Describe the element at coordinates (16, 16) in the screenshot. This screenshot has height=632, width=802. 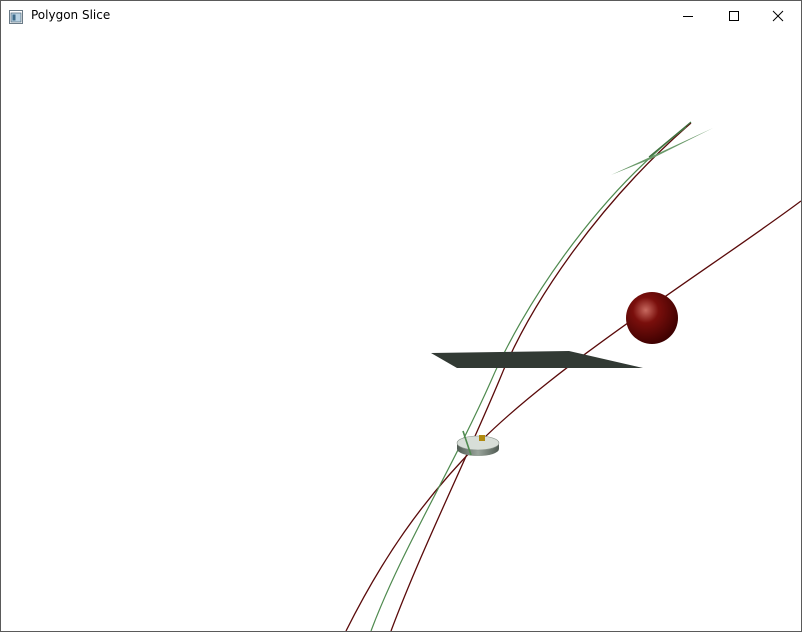
I see `app-window-icon` at that location.